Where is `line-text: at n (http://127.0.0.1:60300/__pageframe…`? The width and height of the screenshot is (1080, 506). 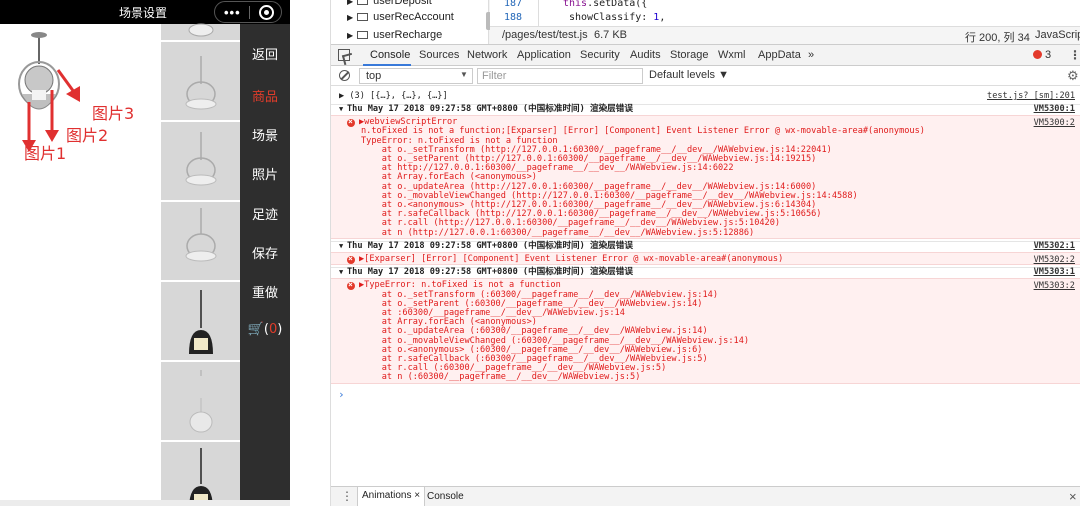
line-text: at n (http://127.0.0.1:60300/__pageframe… is located at coordinates (558, 232).